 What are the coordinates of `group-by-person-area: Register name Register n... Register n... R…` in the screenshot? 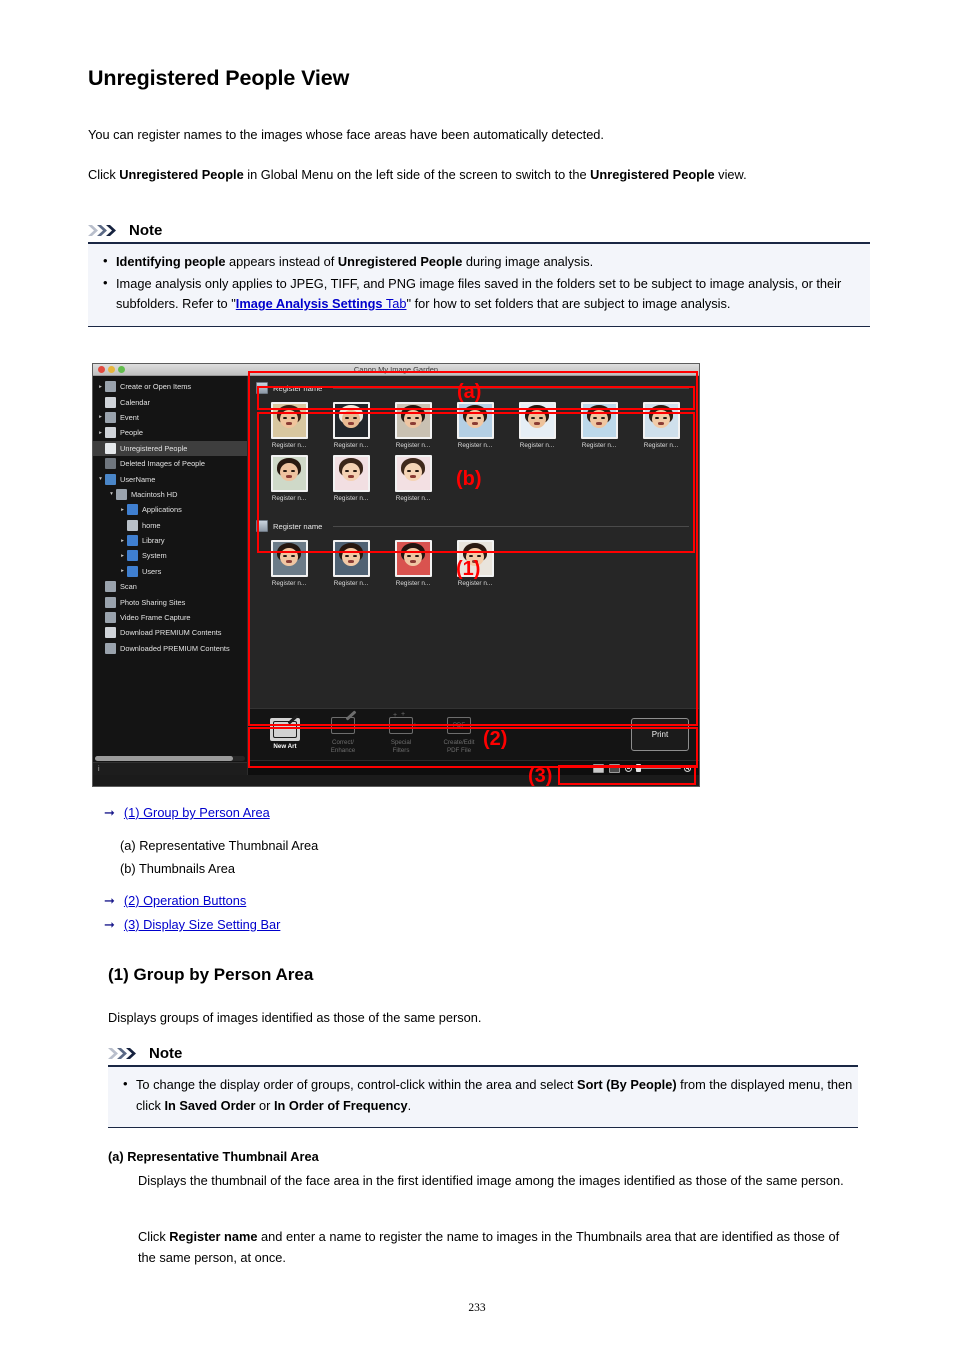 It's located at (473, 542).